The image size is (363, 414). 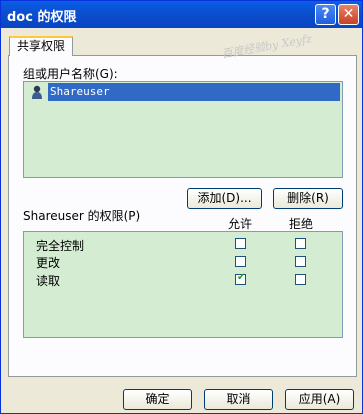 I want to click on read-allow-checkbox: ✔, so click(x=240, y=278).